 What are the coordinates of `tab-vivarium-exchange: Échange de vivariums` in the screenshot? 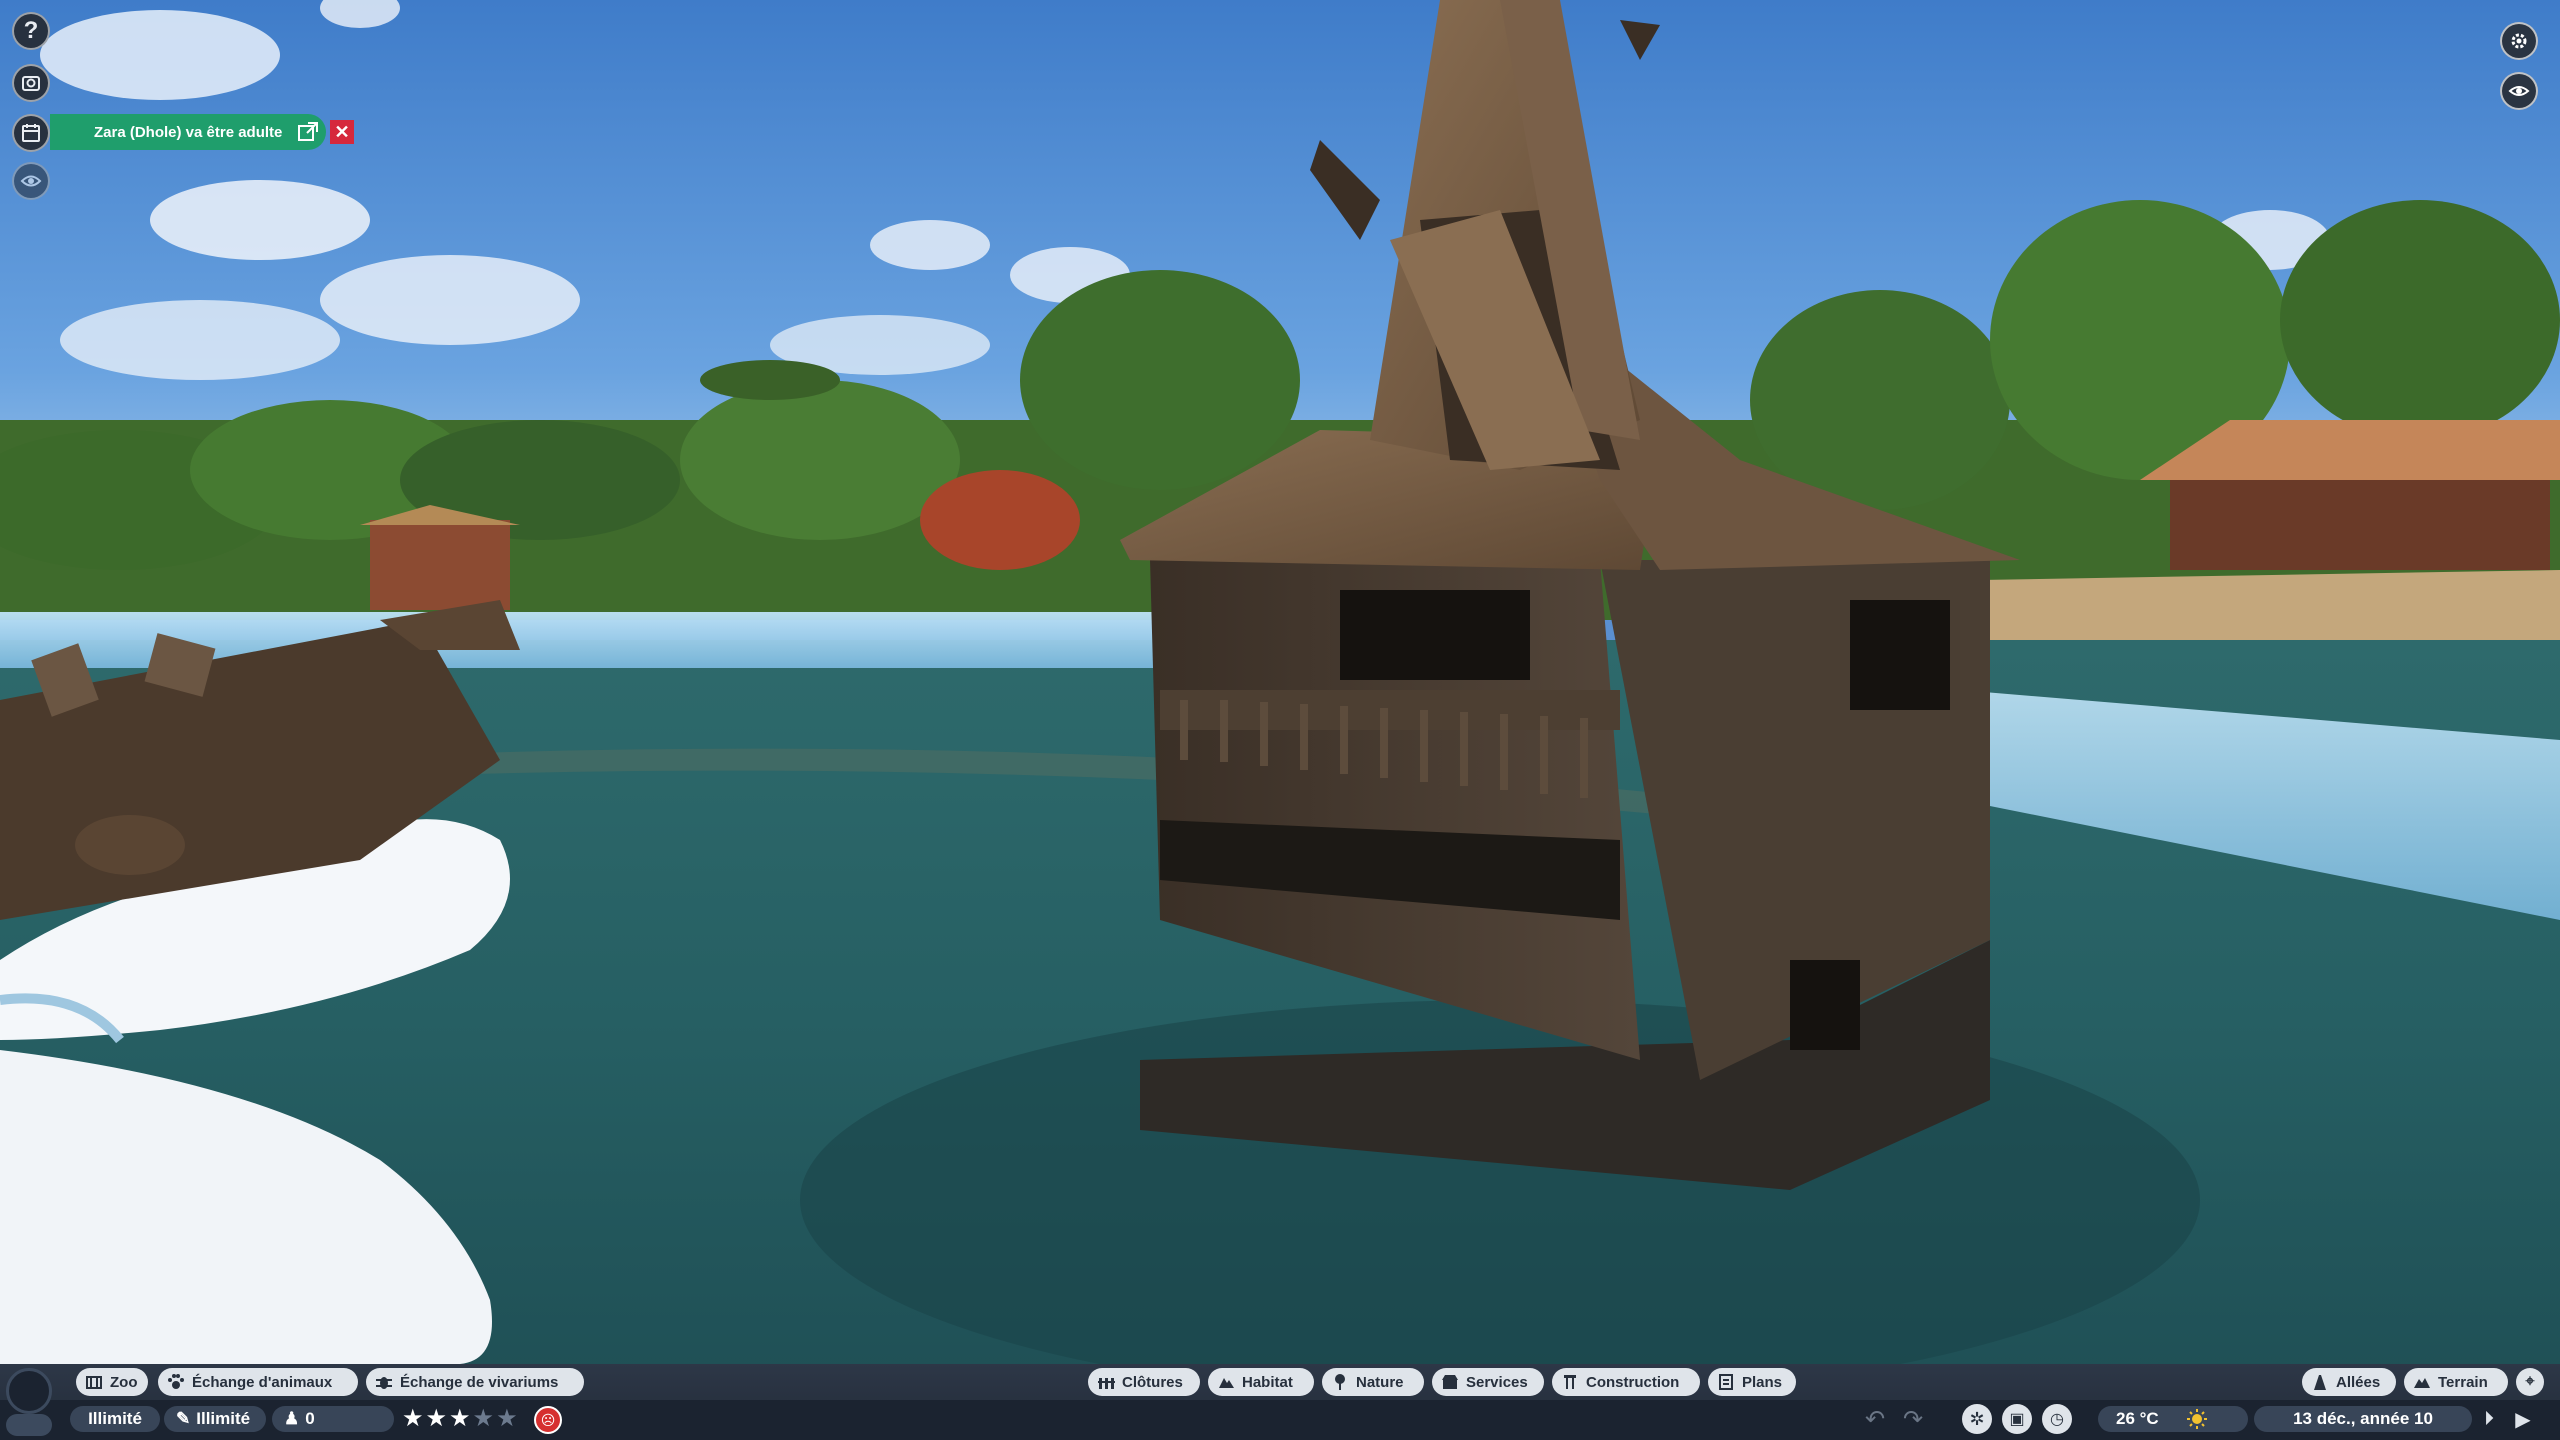 It's located at (475, 1382).